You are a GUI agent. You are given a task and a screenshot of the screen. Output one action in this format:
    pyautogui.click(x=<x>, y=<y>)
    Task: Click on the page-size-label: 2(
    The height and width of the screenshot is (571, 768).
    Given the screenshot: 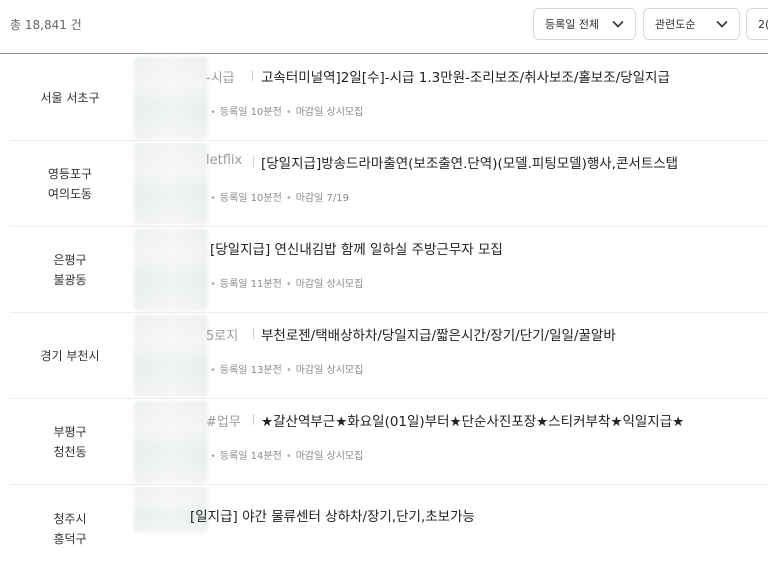 What is the action you would take?
    pyautogui.click(x=763, y=24)
    